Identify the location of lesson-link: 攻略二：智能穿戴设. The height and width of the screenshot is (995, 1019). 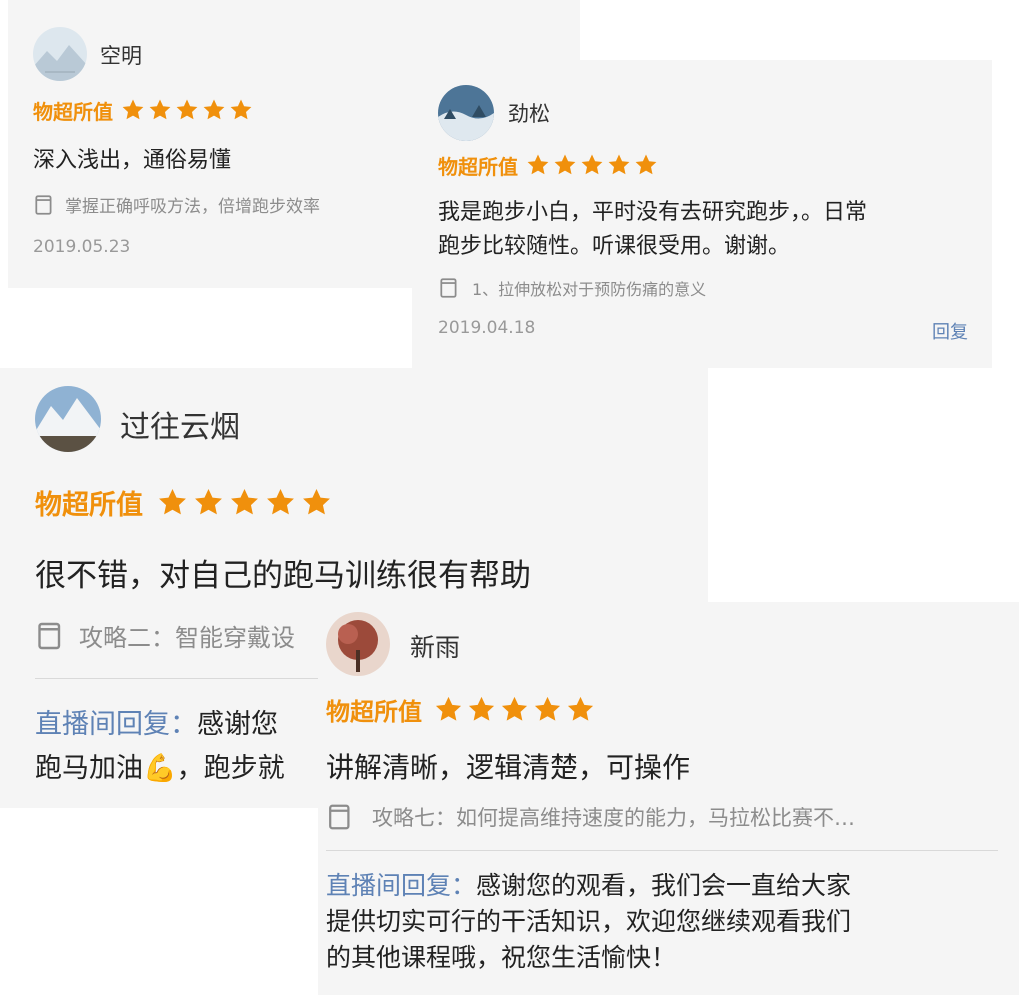
(185, 635).